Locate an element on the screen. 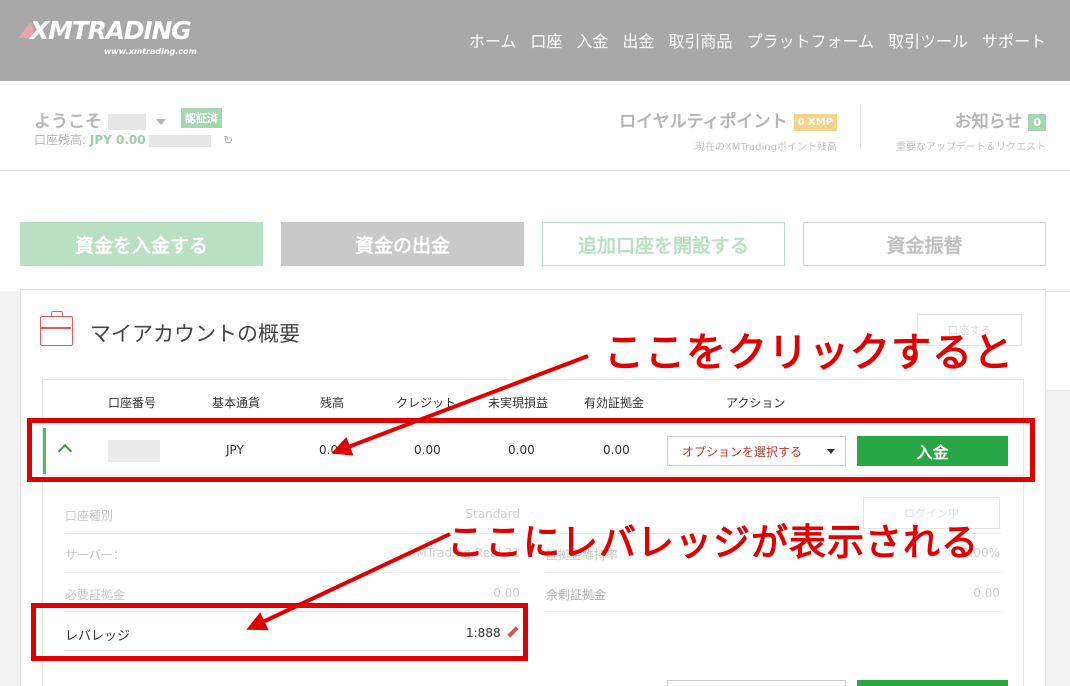 This screenshot has height=686, width=1070. arrow-to-row is located at coordinates (460, 405).